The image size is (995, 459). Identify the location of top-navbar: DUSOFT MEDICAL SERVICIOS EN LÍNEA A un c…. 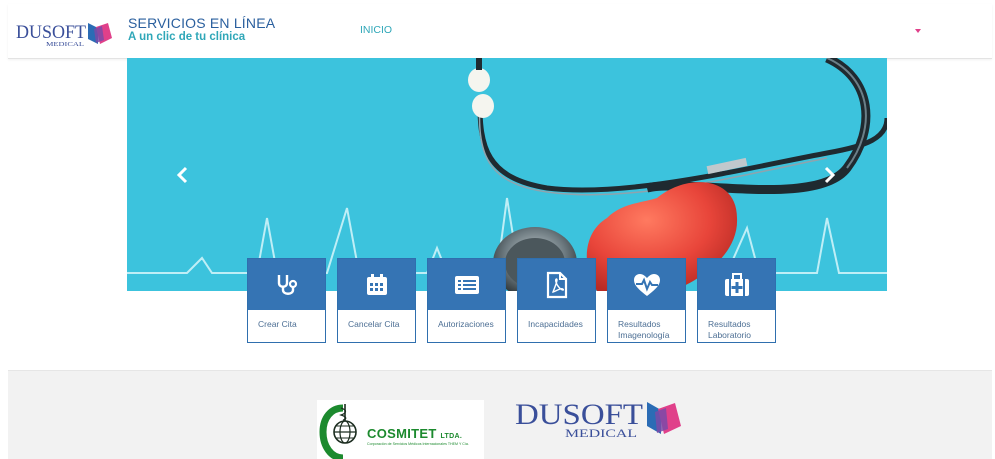
(500, 31).